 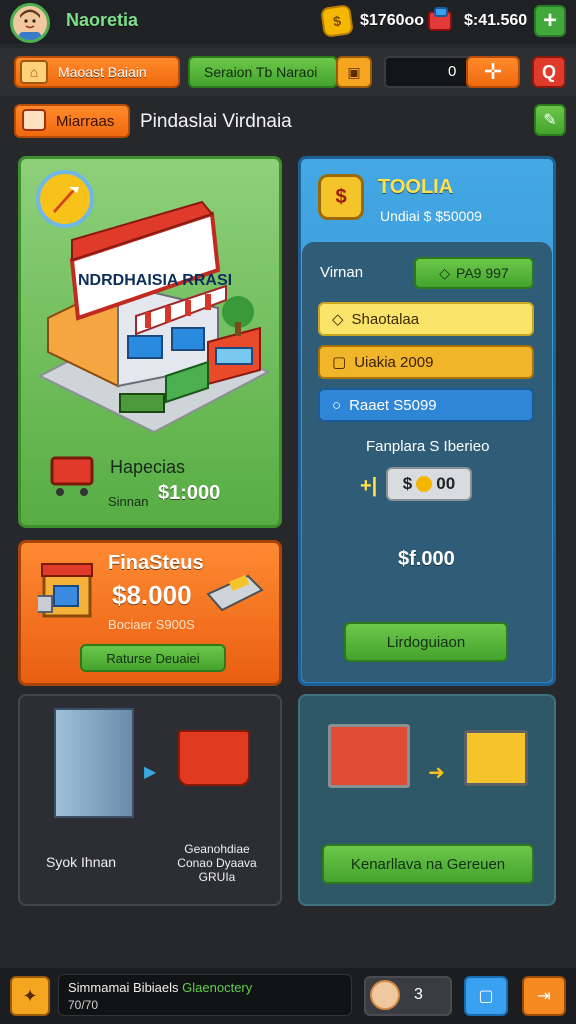 I want to click on player-avatar, so click(x=30, y=23).